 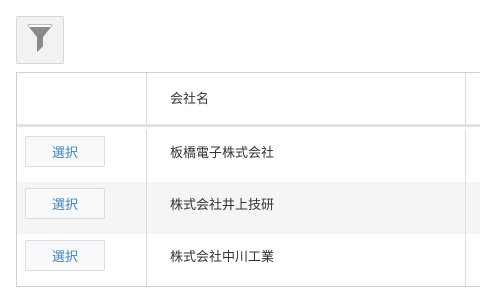 I want to click on toolbar, so click(x=40, y=40).